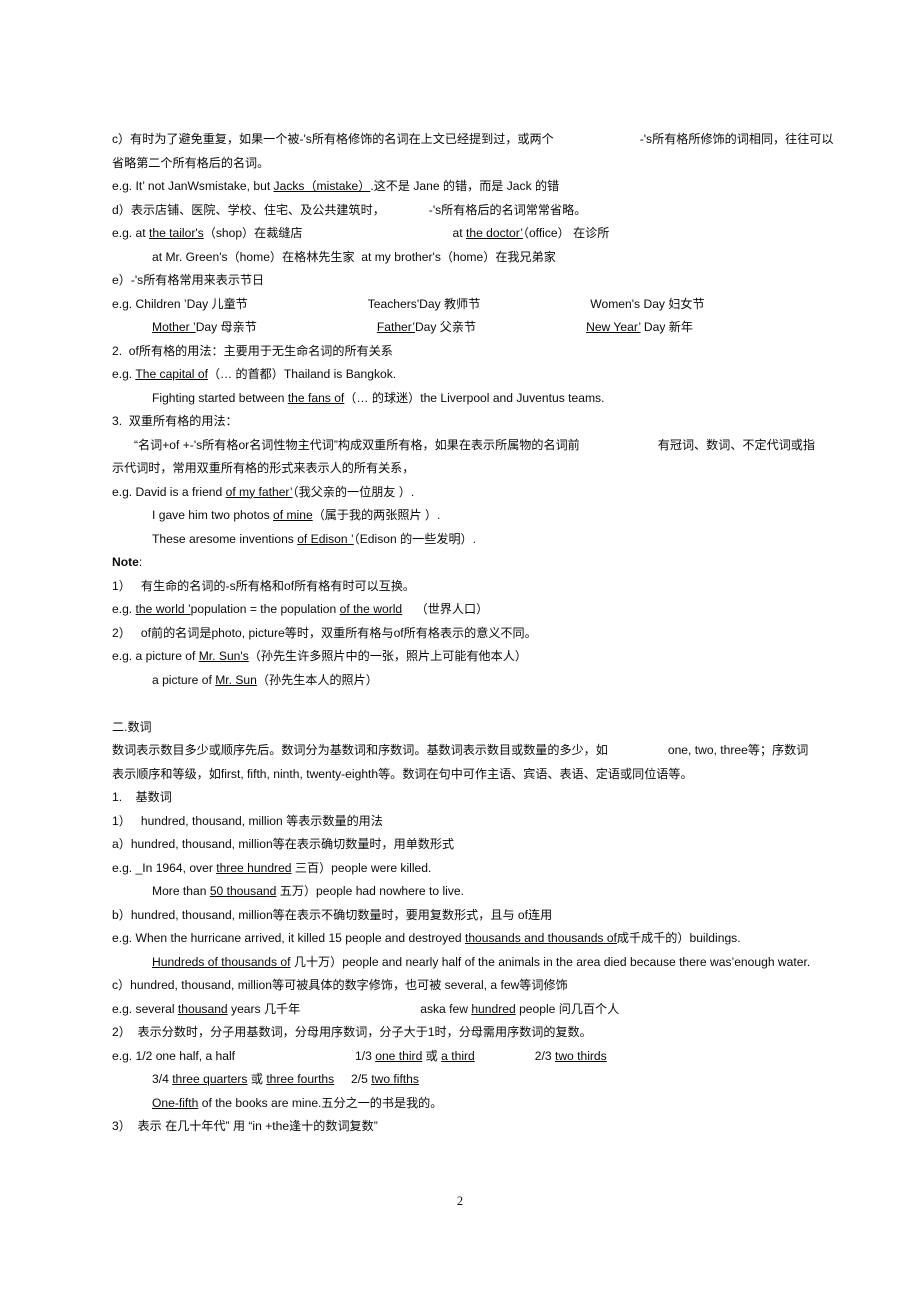  Describe the element at coordinates (191, 162) in the screenshot. I see `text-run: 省略第二个所有格后的名词。` at that location.